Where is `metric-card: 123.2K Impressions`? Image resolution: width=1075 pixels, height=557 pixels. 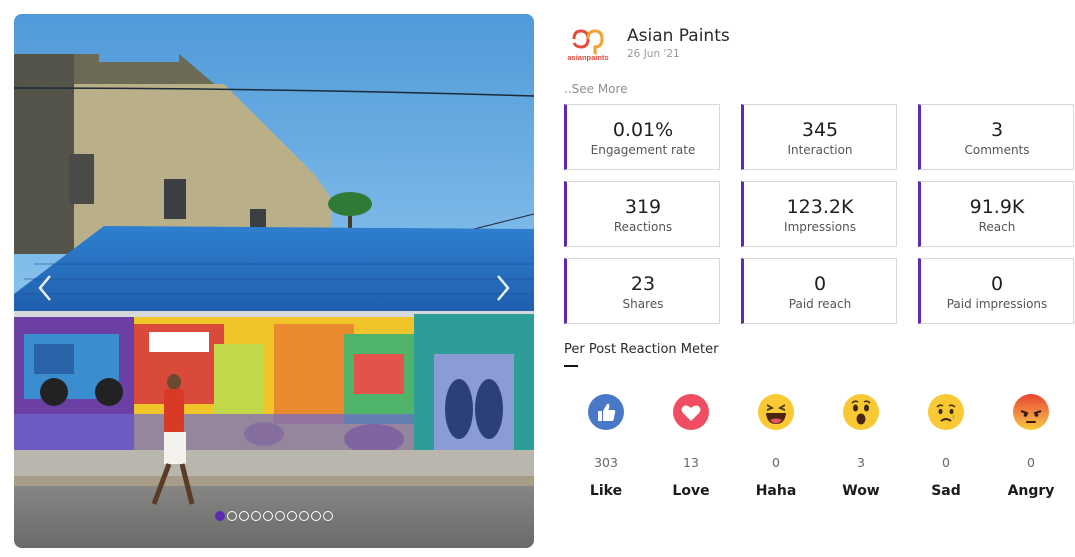 metric-card: 123.2K Impressions is located at coordinates (819, 214).